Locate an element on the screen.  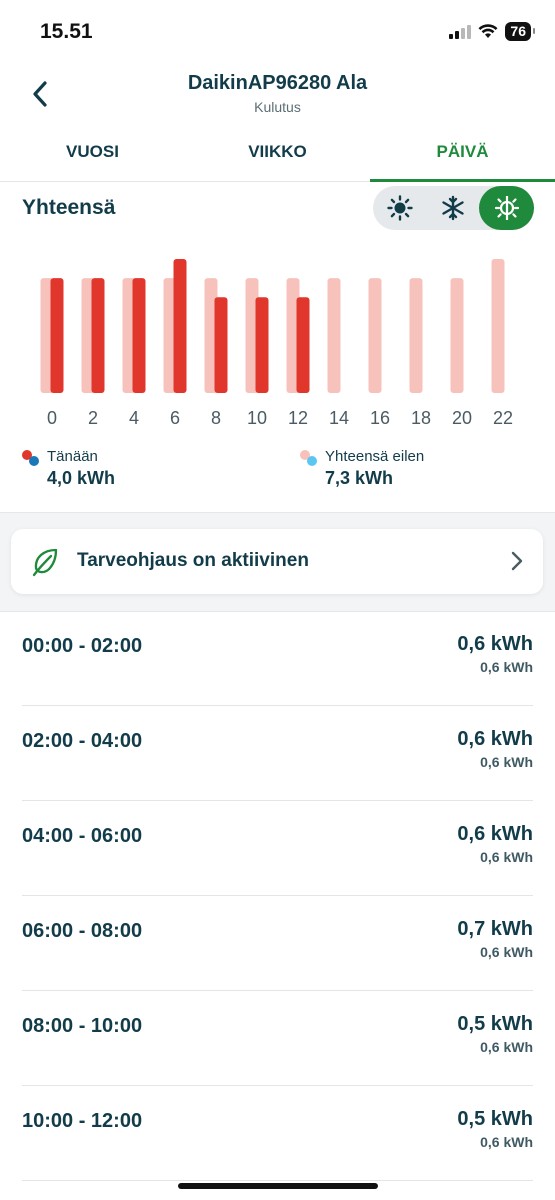
demand-control-label: Tarveohjaus on aktiivinen is located at coordinates (193, 560).